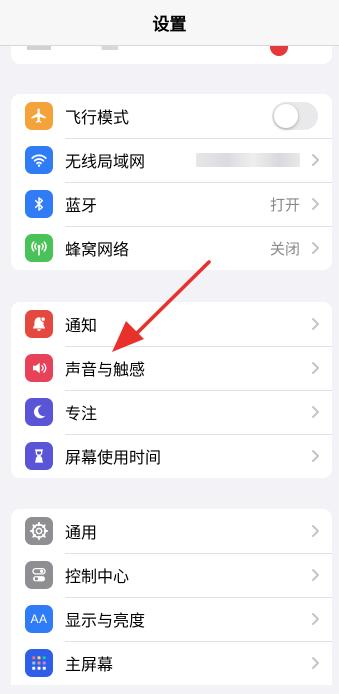 The width and height of the screenshot is (339, 694). Describe the element at coordinates (279, 51) in the screenshot. I see `notification-badge` at that location.